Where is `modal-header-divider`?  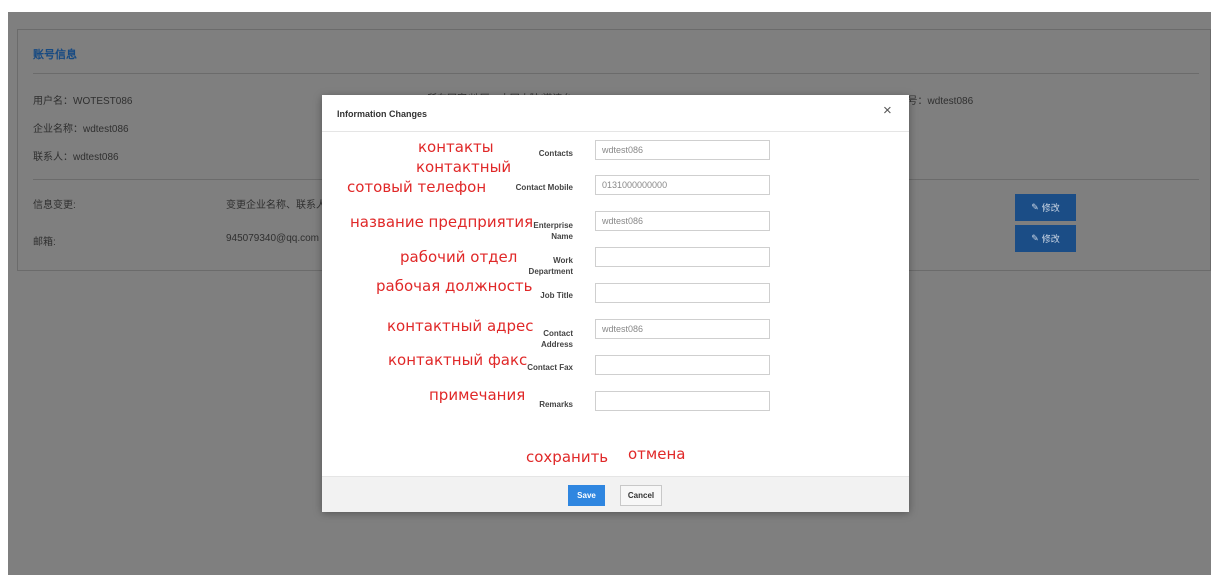
modal-header-divider is located at coordinates (615, 131).